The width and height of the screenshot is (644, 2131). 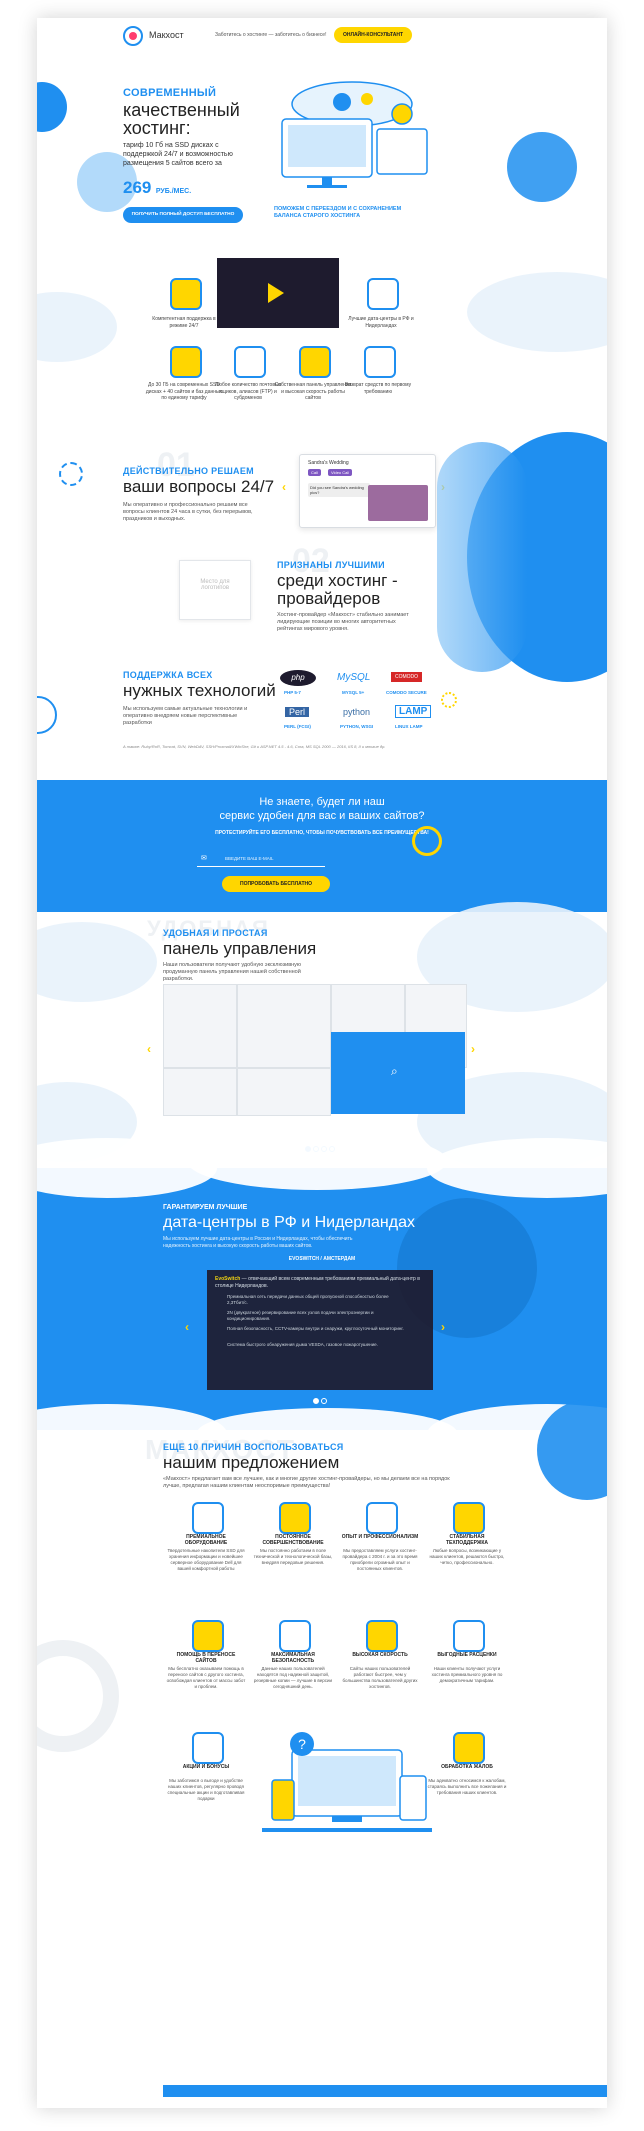 I want to click on reasons-ring-decor, so click(x=78, y=1696).